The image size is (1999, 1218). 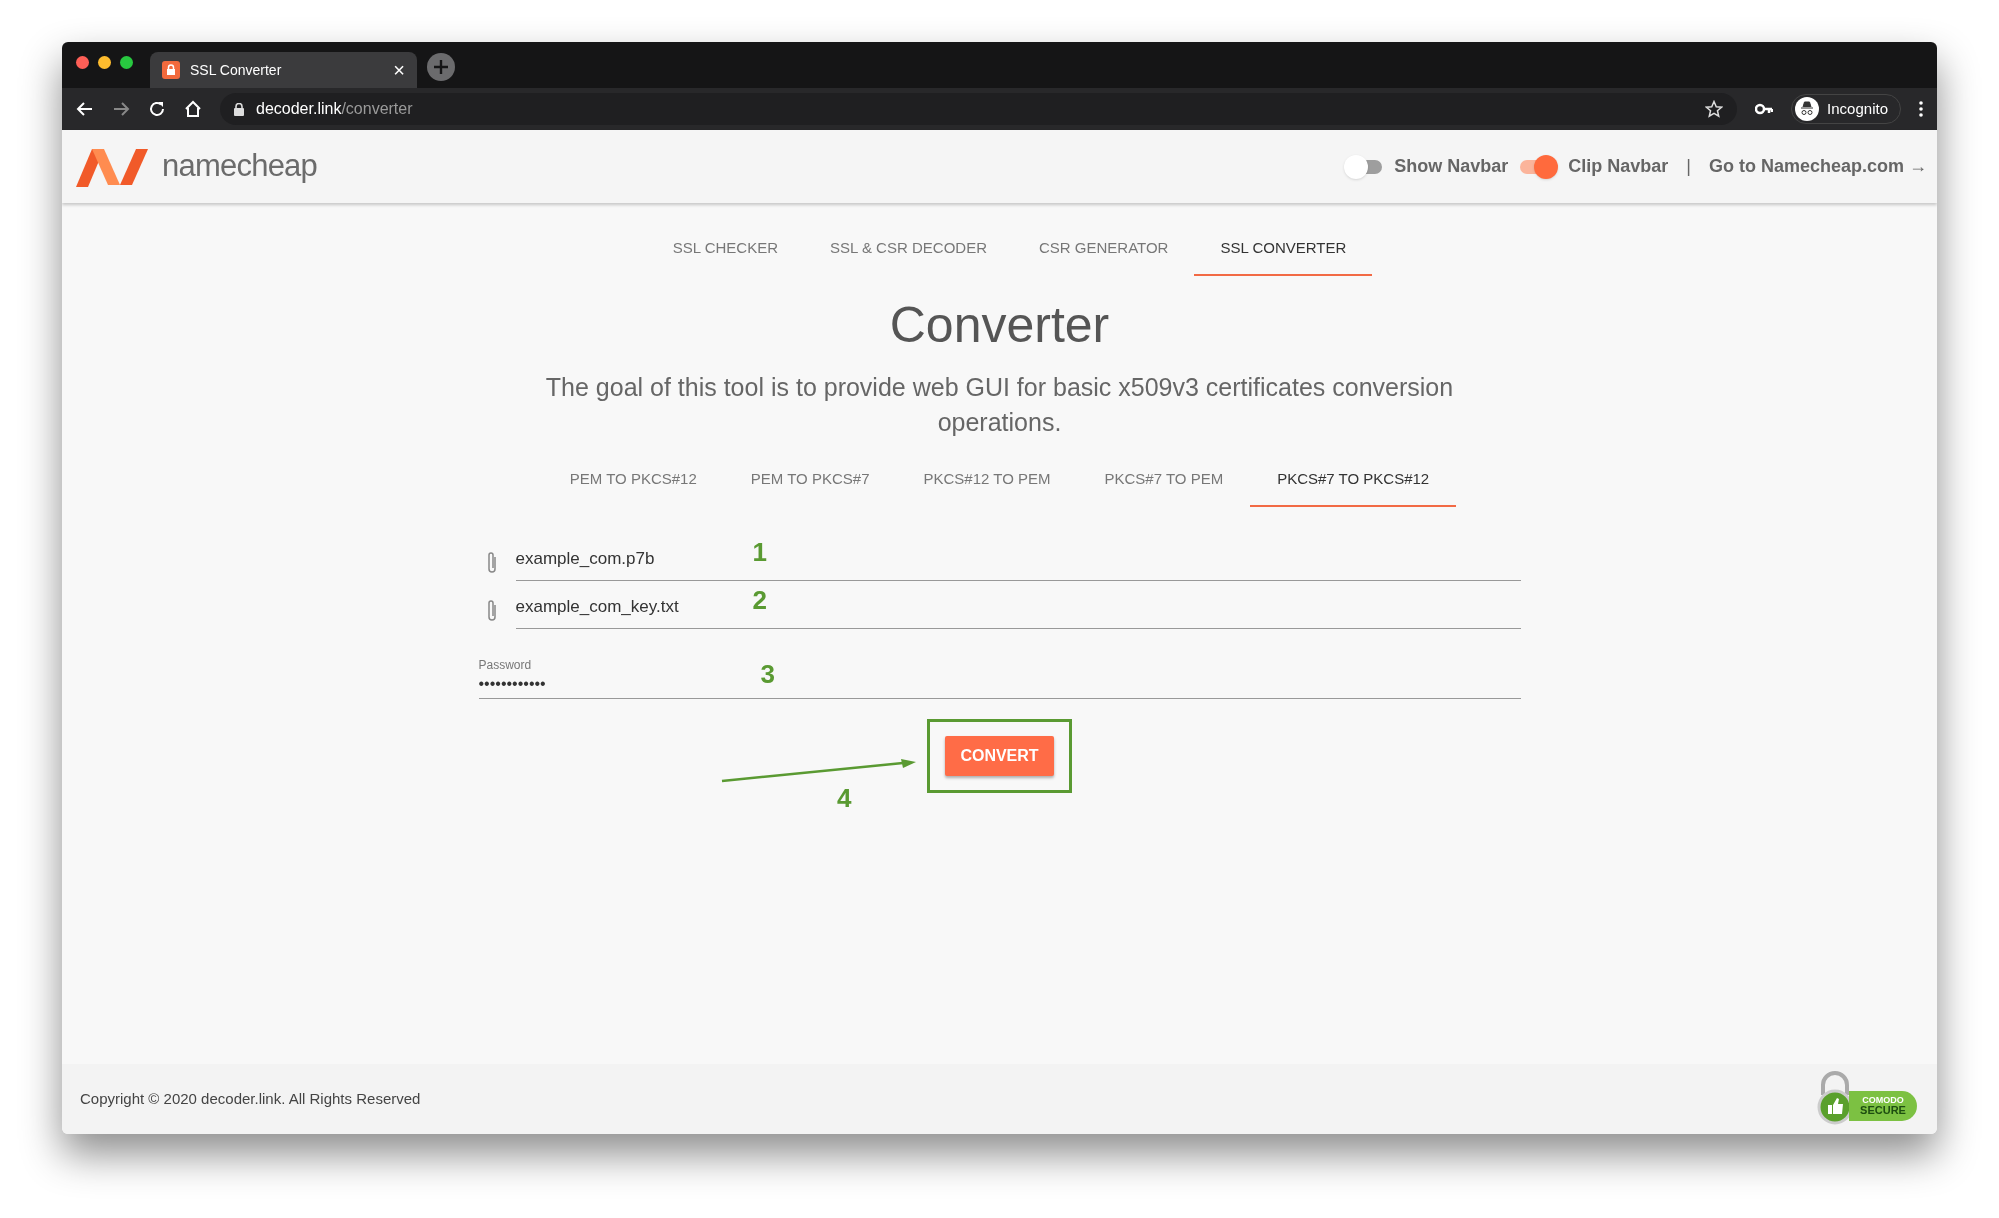 What do you see at coordinates (399, 70) in the screenshot?
I see `tab-close-button: ×` at bounding box center [399, 70].